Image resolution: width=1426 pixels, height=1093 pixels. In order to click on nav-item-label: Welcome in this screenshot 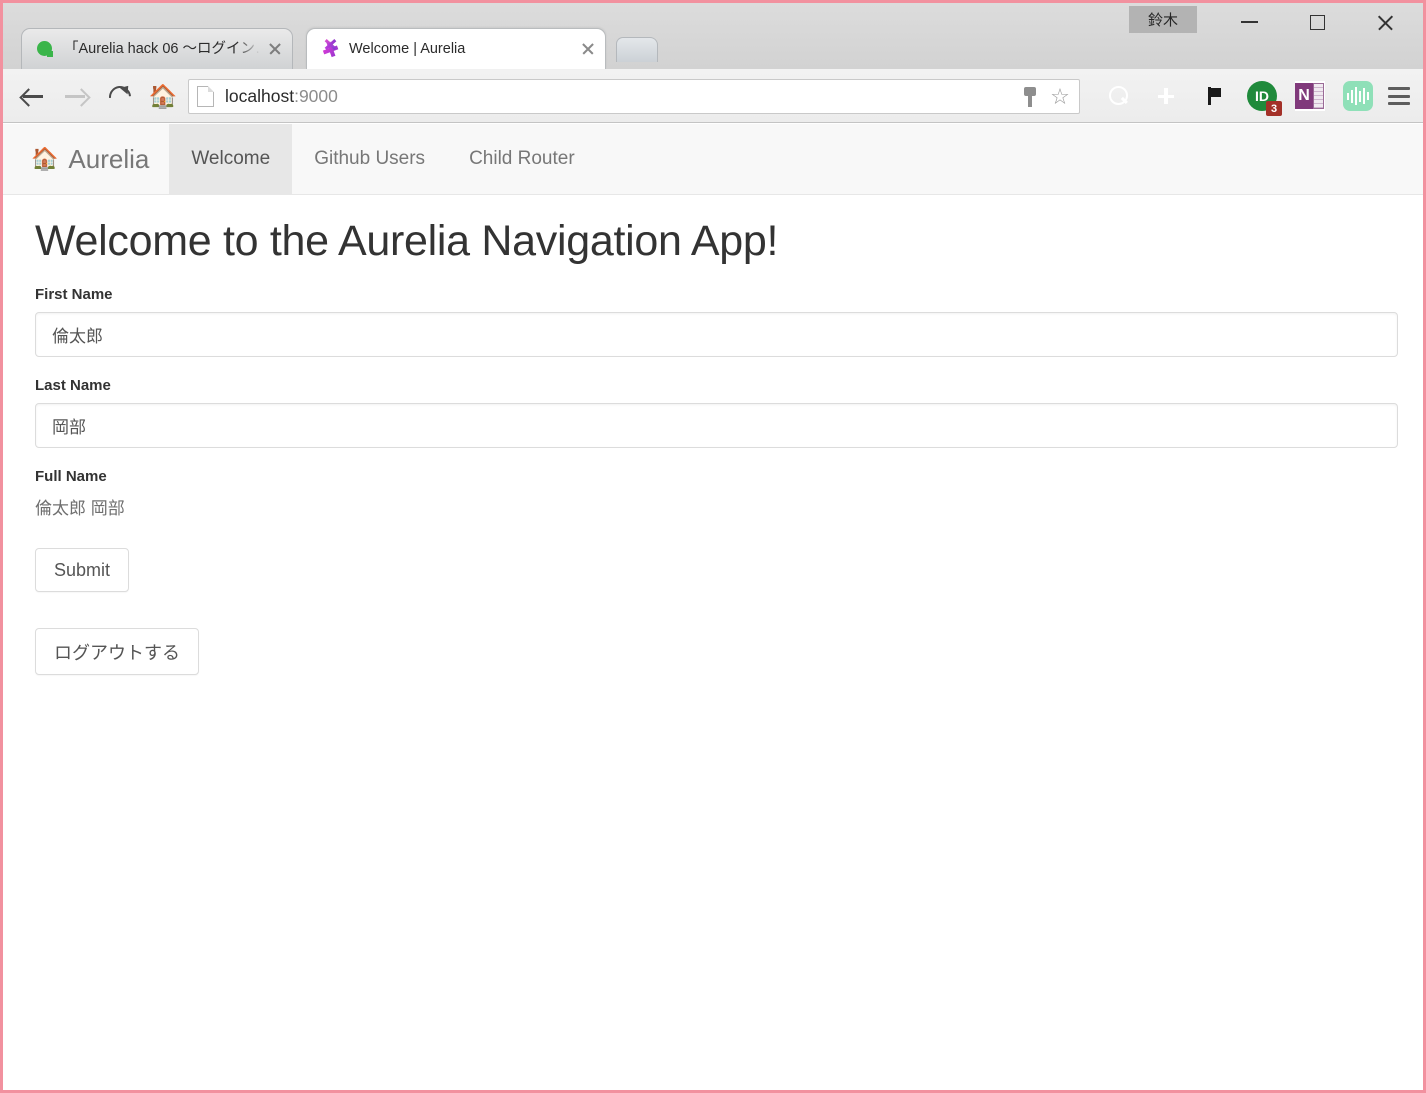, I will do `click(231, 158)`.